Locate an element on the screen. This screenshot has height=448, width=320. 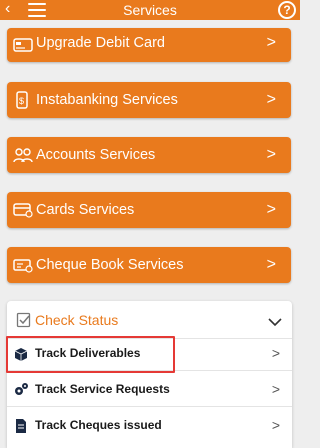
upgrade-debit-card-label: Upgrade Debit Card is located at coordinates (100, 43).